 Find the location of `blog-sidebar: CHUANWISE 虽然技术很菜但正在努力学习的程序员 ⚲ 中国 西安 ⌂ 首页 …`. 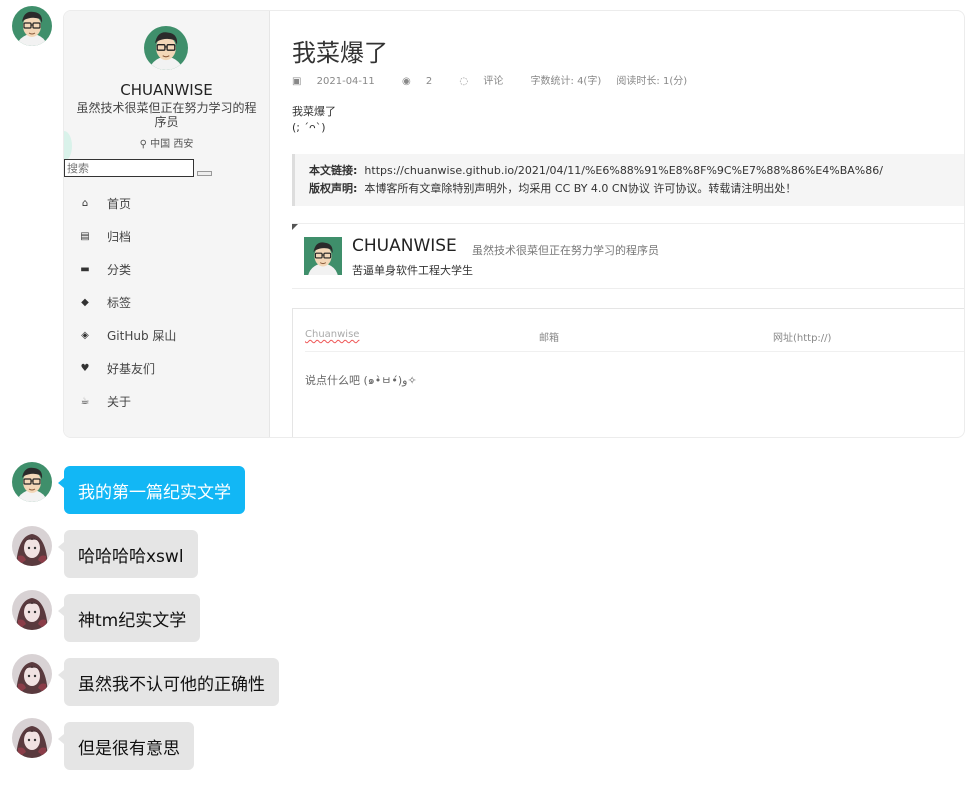

blog-sidebar: CHUANWISE 虽然技术很菜但正在努力学习的程序员 ⚲ 中国 西安 ⌂ 首页 … is located at coordinates (167, 224).